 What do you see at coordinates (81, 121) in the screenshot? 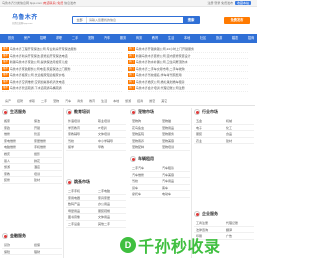
I see `category-link: 外语培训` at bounding box center [81, 121].